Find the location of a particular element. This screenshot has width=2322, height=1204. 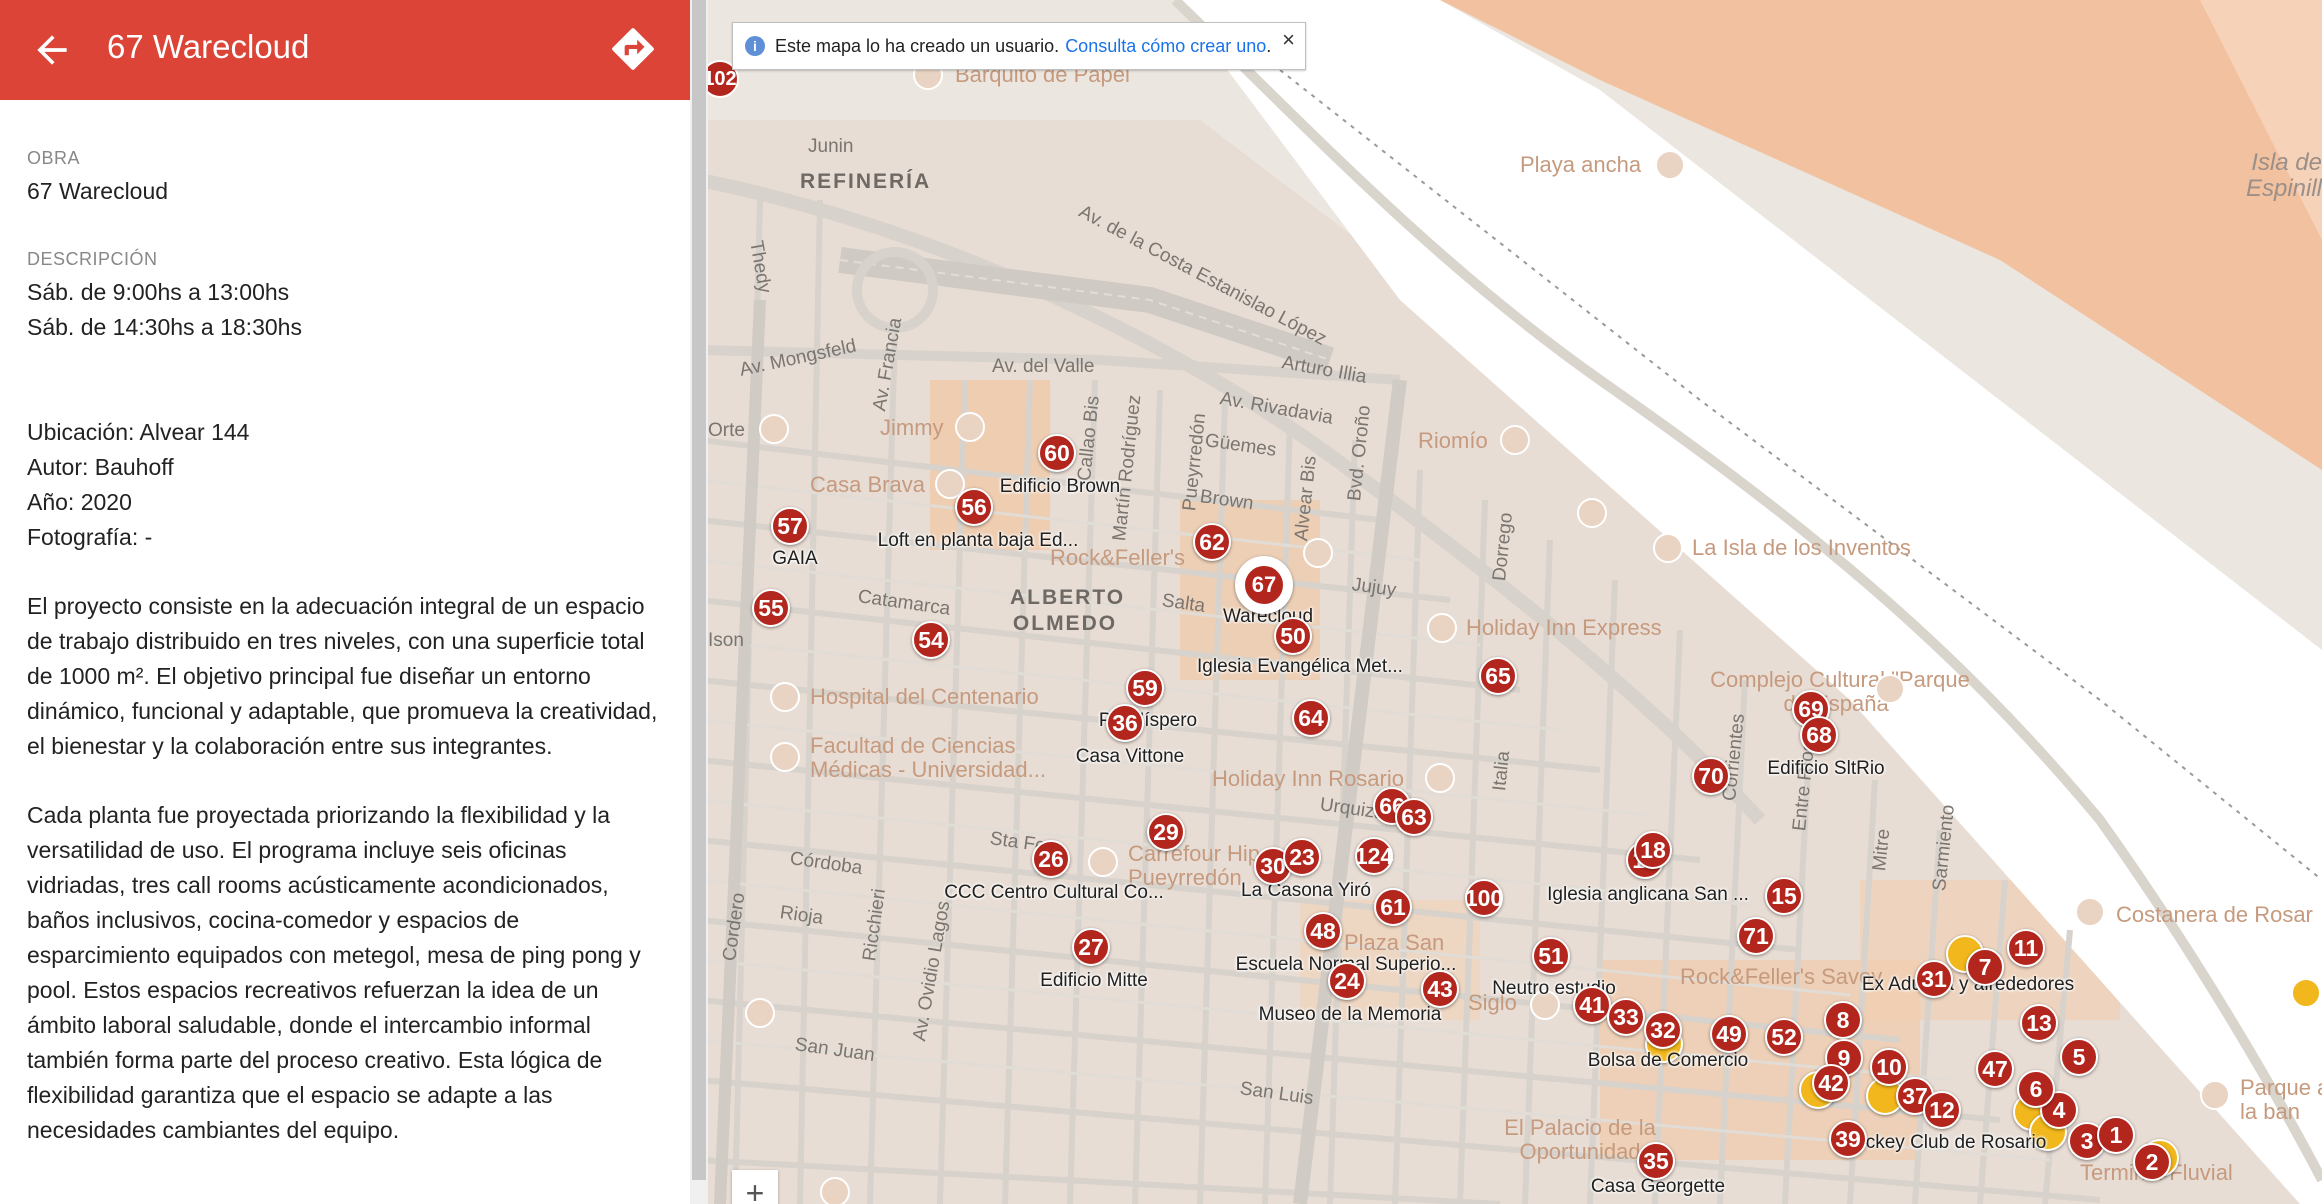

map-marker-selected: 67 is located at coordinates (1264, 585).